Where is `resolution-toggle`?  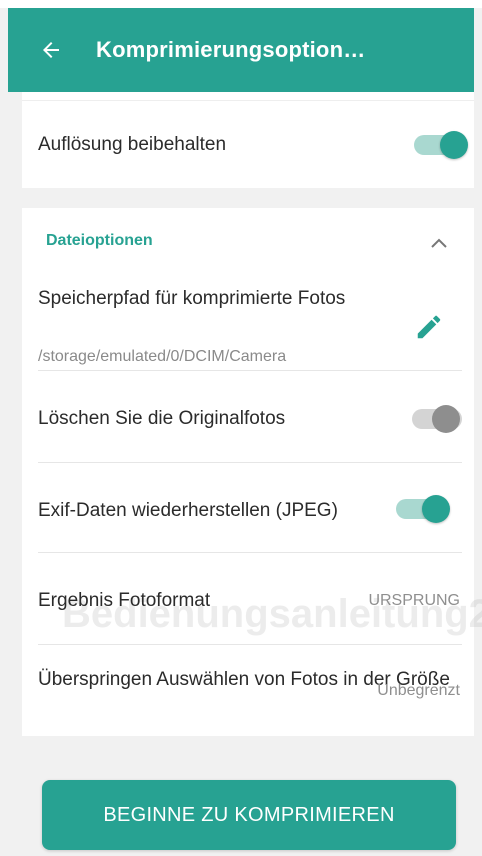
resolution-toggle is located at coordinates (440, 145).